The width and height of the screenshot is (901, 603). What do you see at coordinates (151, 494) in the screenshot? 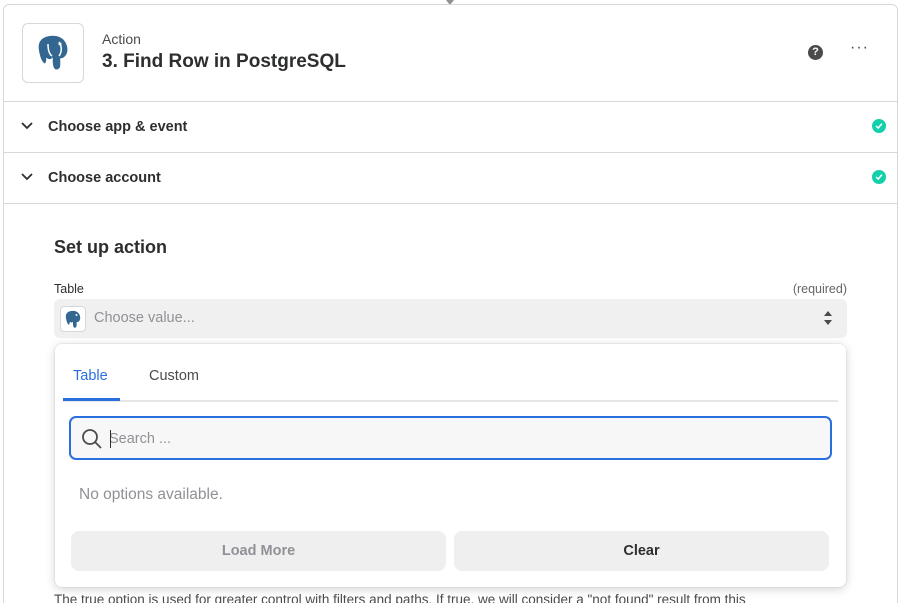
I see `empty-options-message: No options available.` at bounding box center [151, 494].